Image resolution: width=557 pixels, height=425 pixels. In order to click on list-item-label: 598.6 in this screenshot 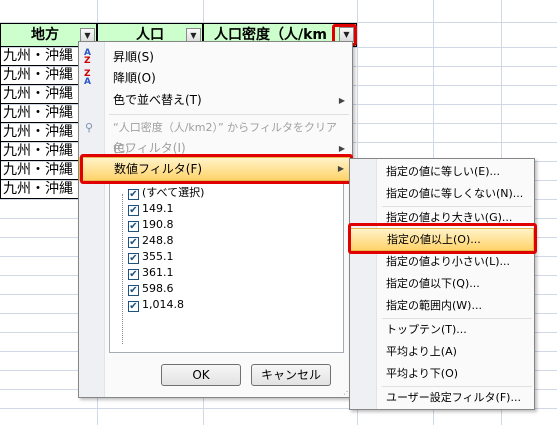, I will do `click(158, 288)`.